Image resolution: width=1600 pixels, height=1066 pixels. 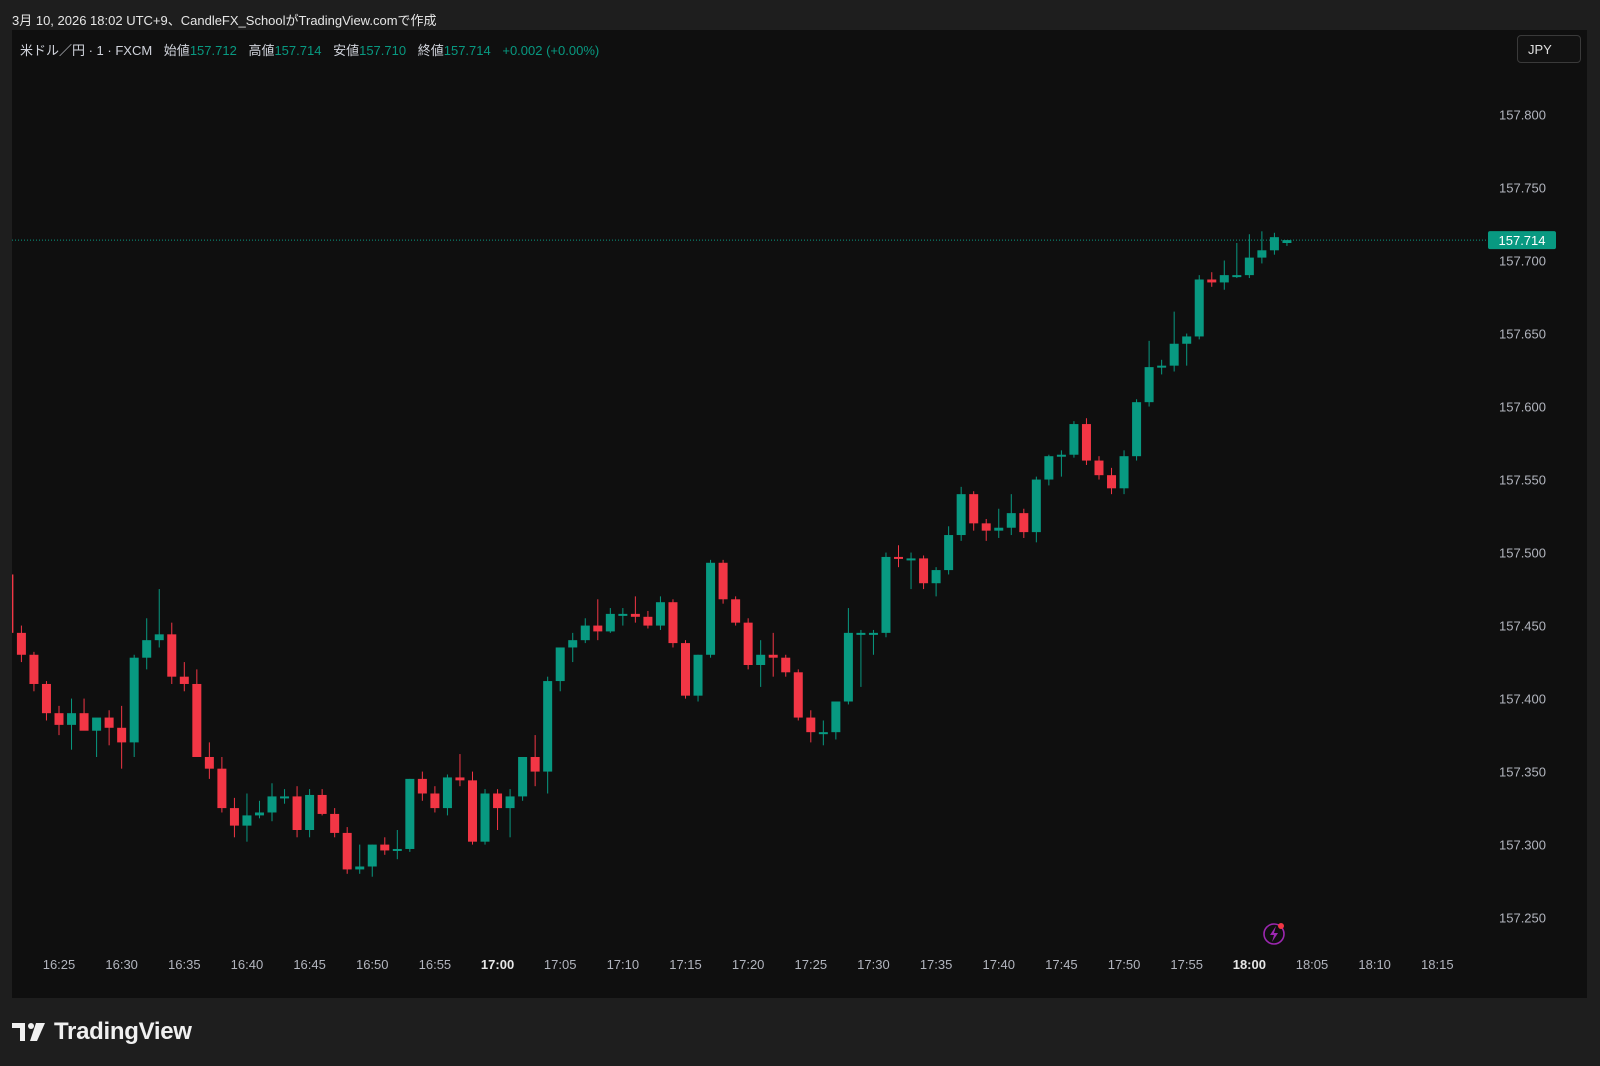 I want to click on currency-button: JPY, so click(x=1549, y=49).